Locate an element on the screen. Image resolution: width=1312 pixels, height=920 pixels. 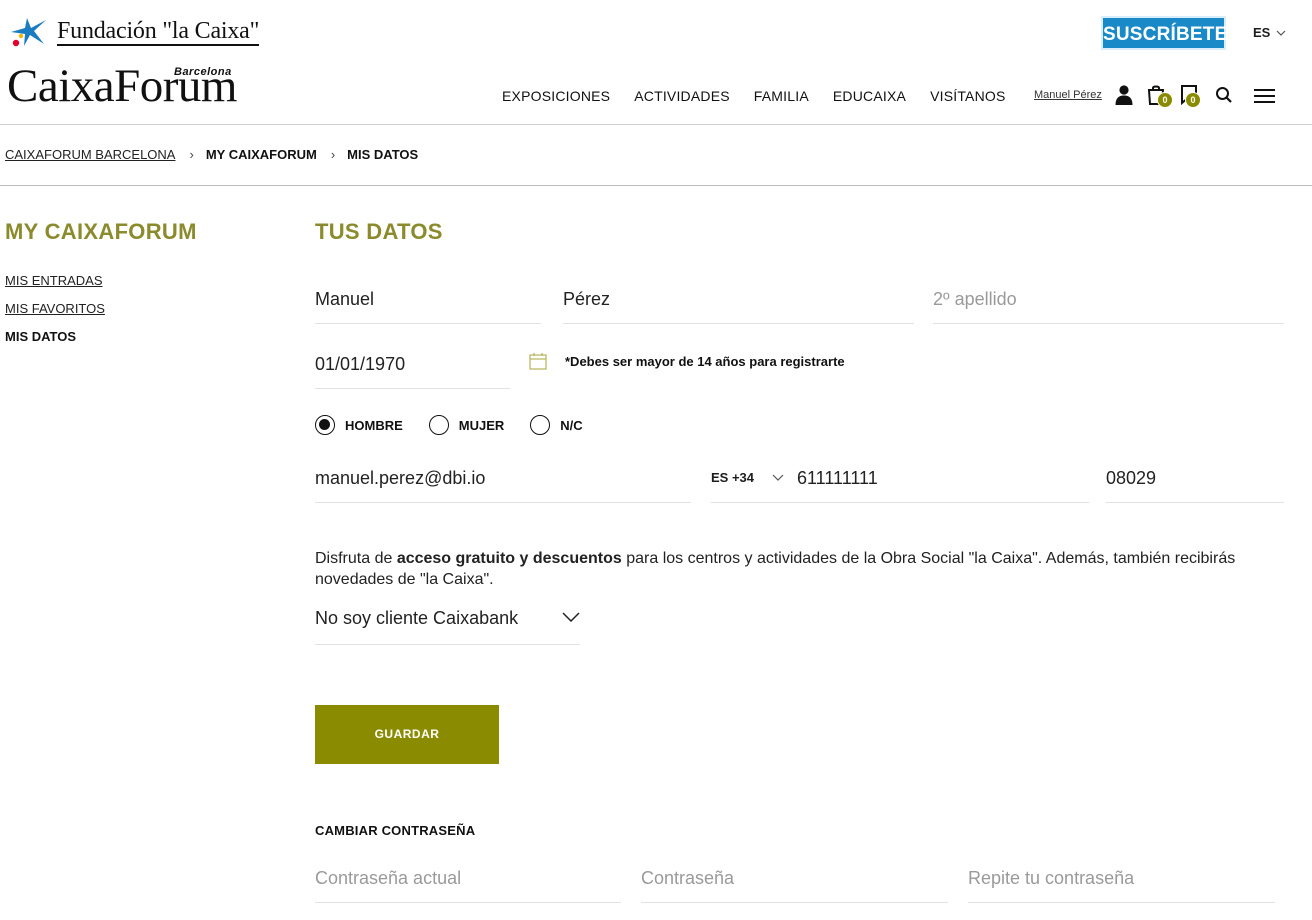
form-title: TUS DATOS is located at coordinates (379, 231).